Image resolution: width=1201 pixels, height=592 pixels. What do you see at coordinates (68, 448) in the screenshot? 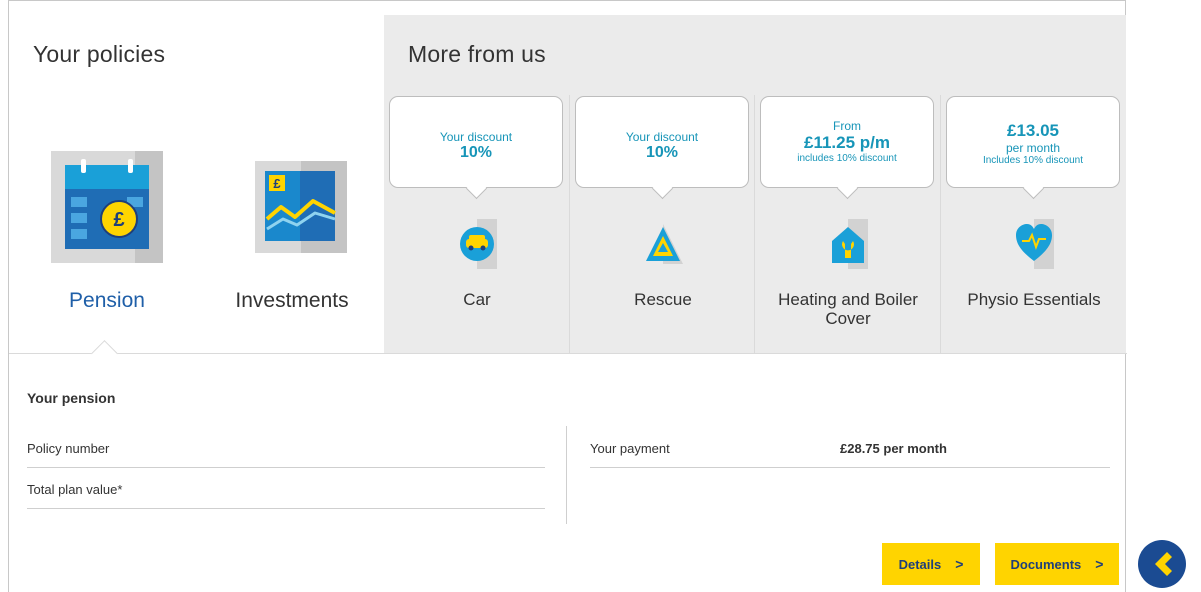
I see `policy-number-label: Policy number` at bounding box center [68, 448].